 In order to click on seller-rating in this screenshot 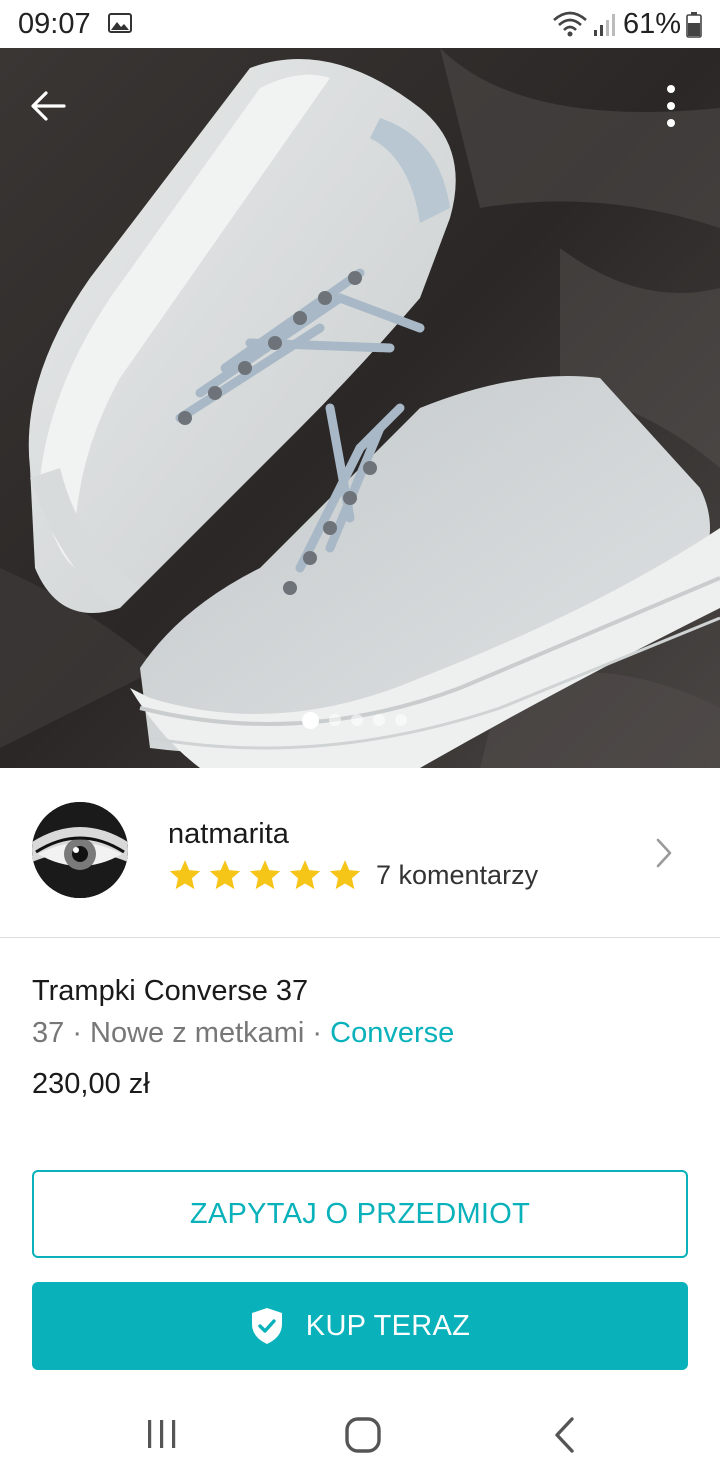, I will do `click(265, 875)`.